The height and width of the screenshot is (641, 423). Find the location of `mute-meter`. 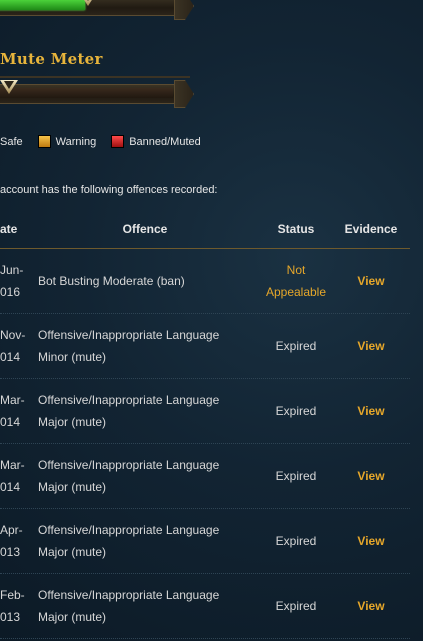

mute-meter is located at coordinates (98, 94).